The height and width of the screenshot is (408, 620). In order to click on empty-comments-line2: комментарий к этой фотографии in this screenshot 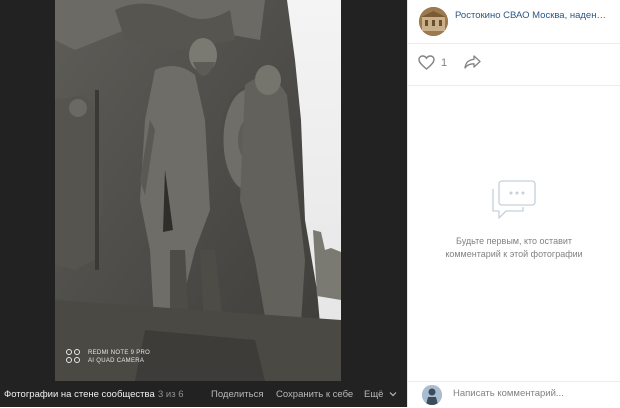, I will do `click(514, 254)`.